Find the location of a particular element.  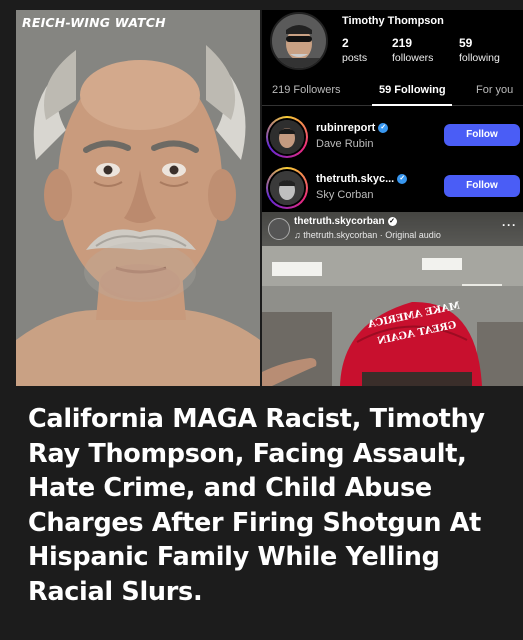

reel-avatar is located at coordinates (279, 229).